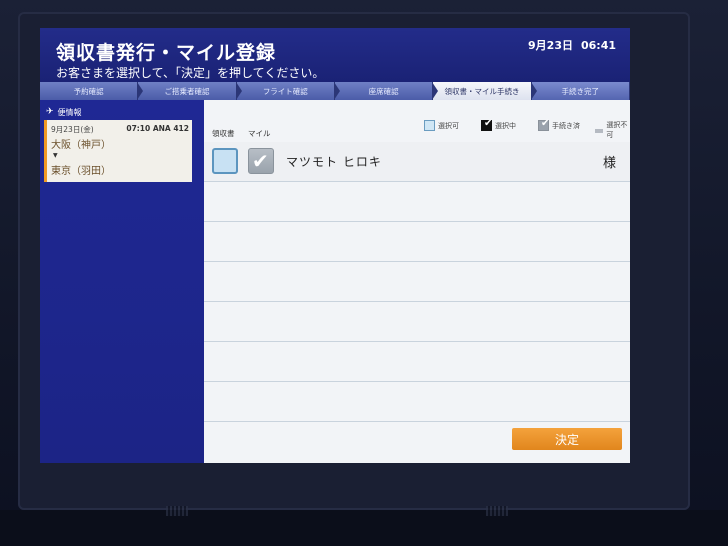  What do you see at coordinates (417, 162) in the screenshot?
I see `passenger-row: ✔ マツモト ヒロキ 様` at bounding box center [417, 162].